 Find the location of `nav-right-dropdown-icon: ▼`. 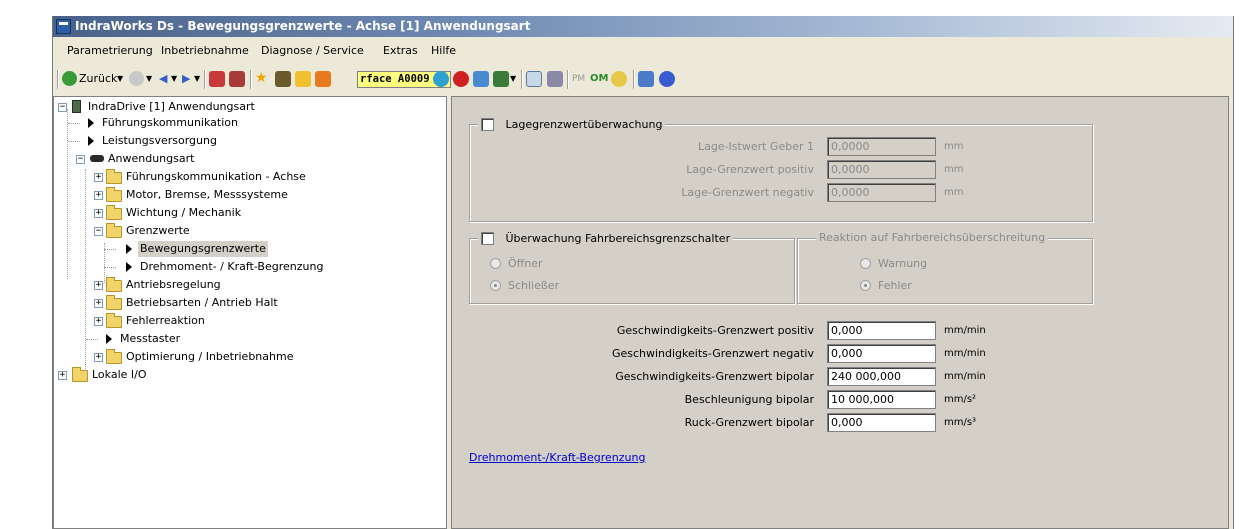

nav-right-dropdown-icon: ▼ is located at coordinates (197, 79).